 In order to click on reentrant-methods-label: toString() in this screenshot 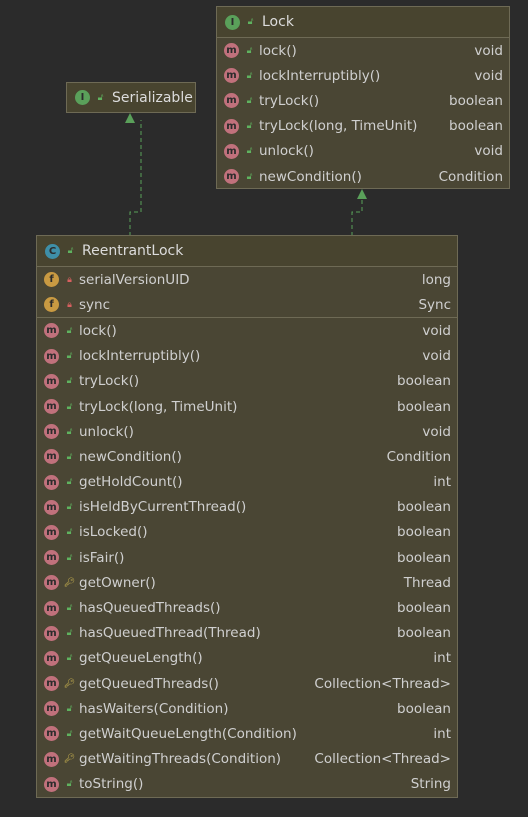, I will do `click(111, 784)`.